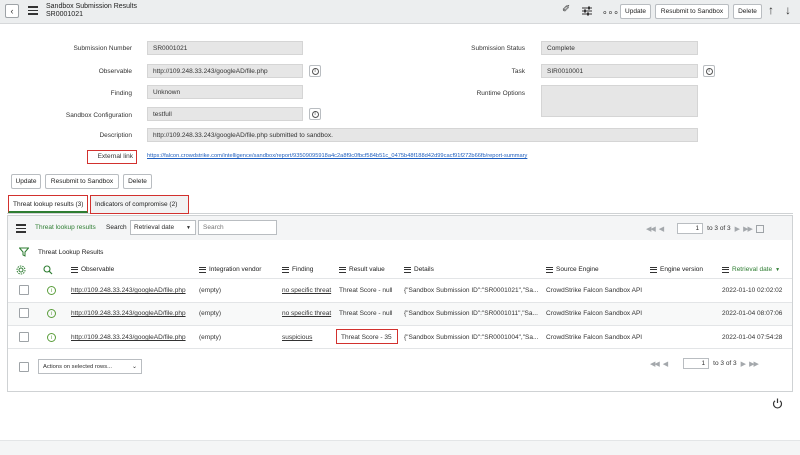 The width and height of the screenshot is (800, 455). I want to click on update-button: Update, so click(26, 181).